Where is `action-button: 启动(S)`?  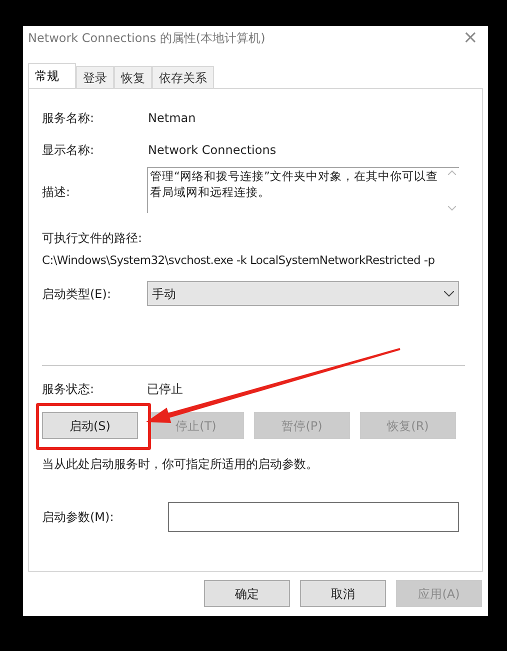 action-button: 启动(S) is located at coordinates (90, 426).